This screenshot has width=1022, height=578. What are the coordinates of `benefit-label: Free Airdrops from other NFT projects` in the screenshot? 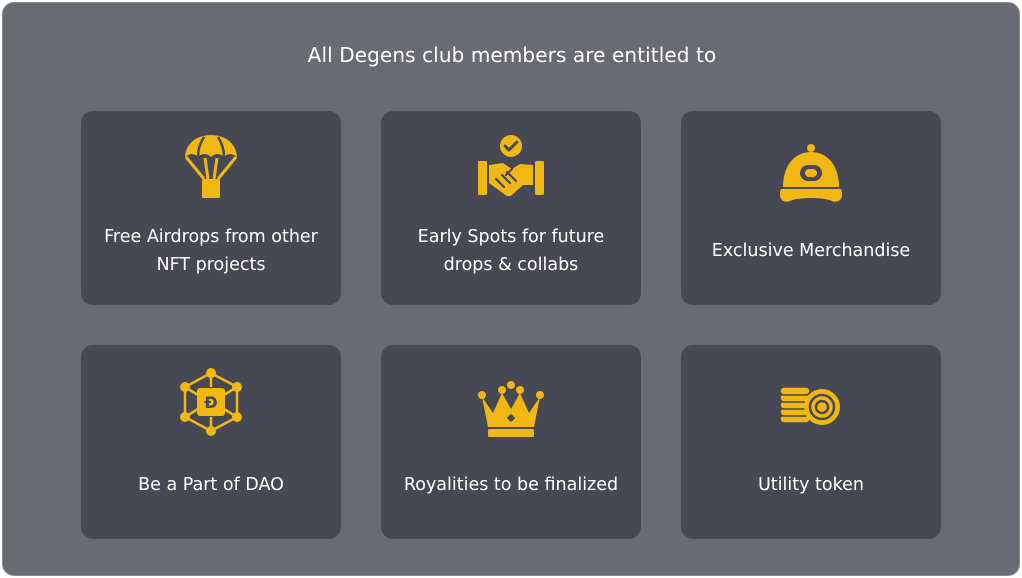 It's located at (211, 251).